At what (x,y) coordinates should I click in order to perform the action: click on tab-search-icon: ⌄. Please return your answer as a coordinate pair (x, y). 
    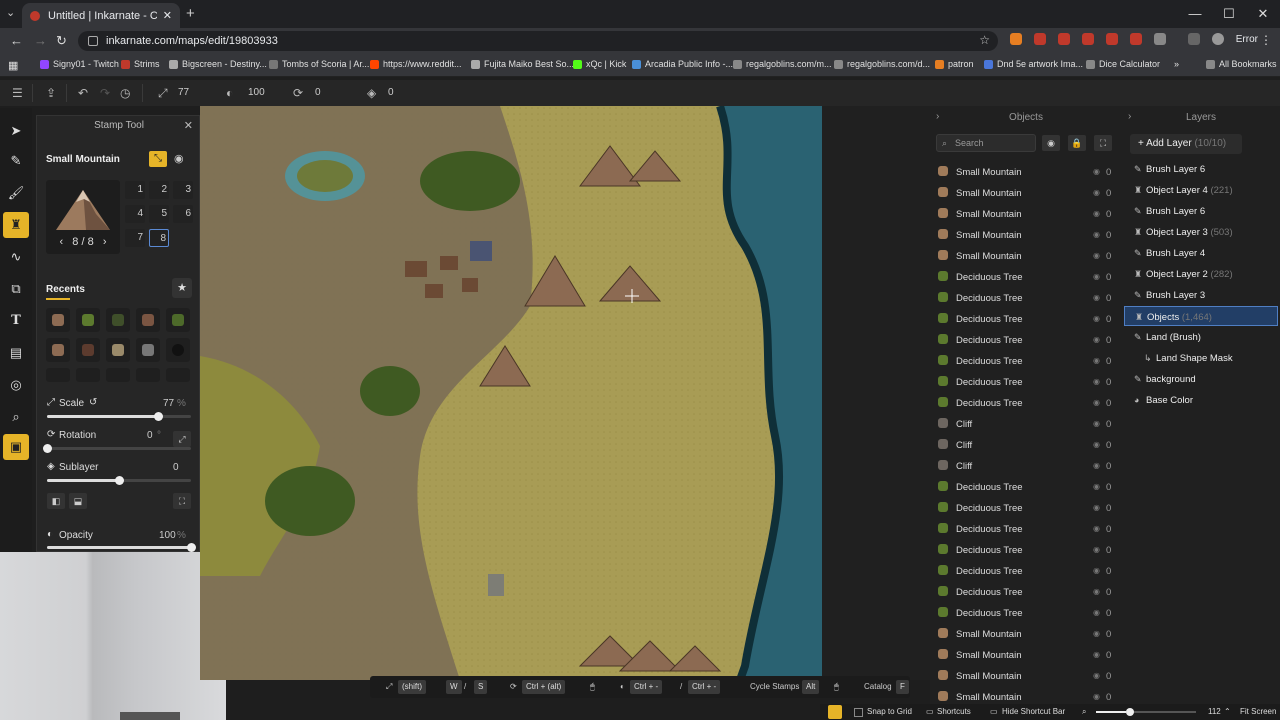
    Looking at the image, I should click on (10, 12).